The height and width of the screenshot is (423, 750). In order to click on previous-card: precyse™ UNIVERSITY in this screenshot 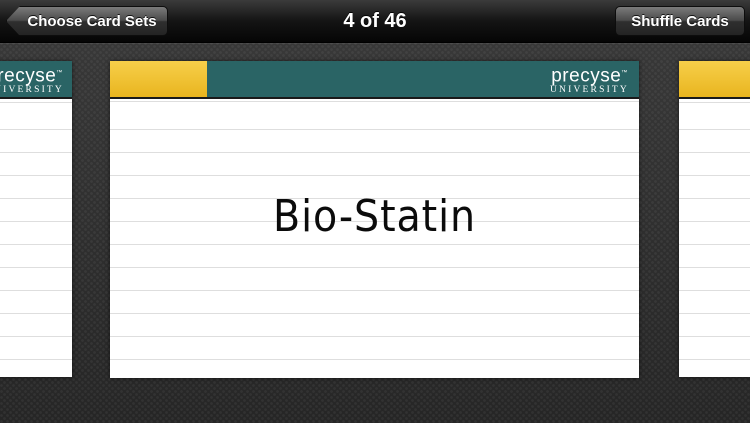, I will do `click(36, 219)`.